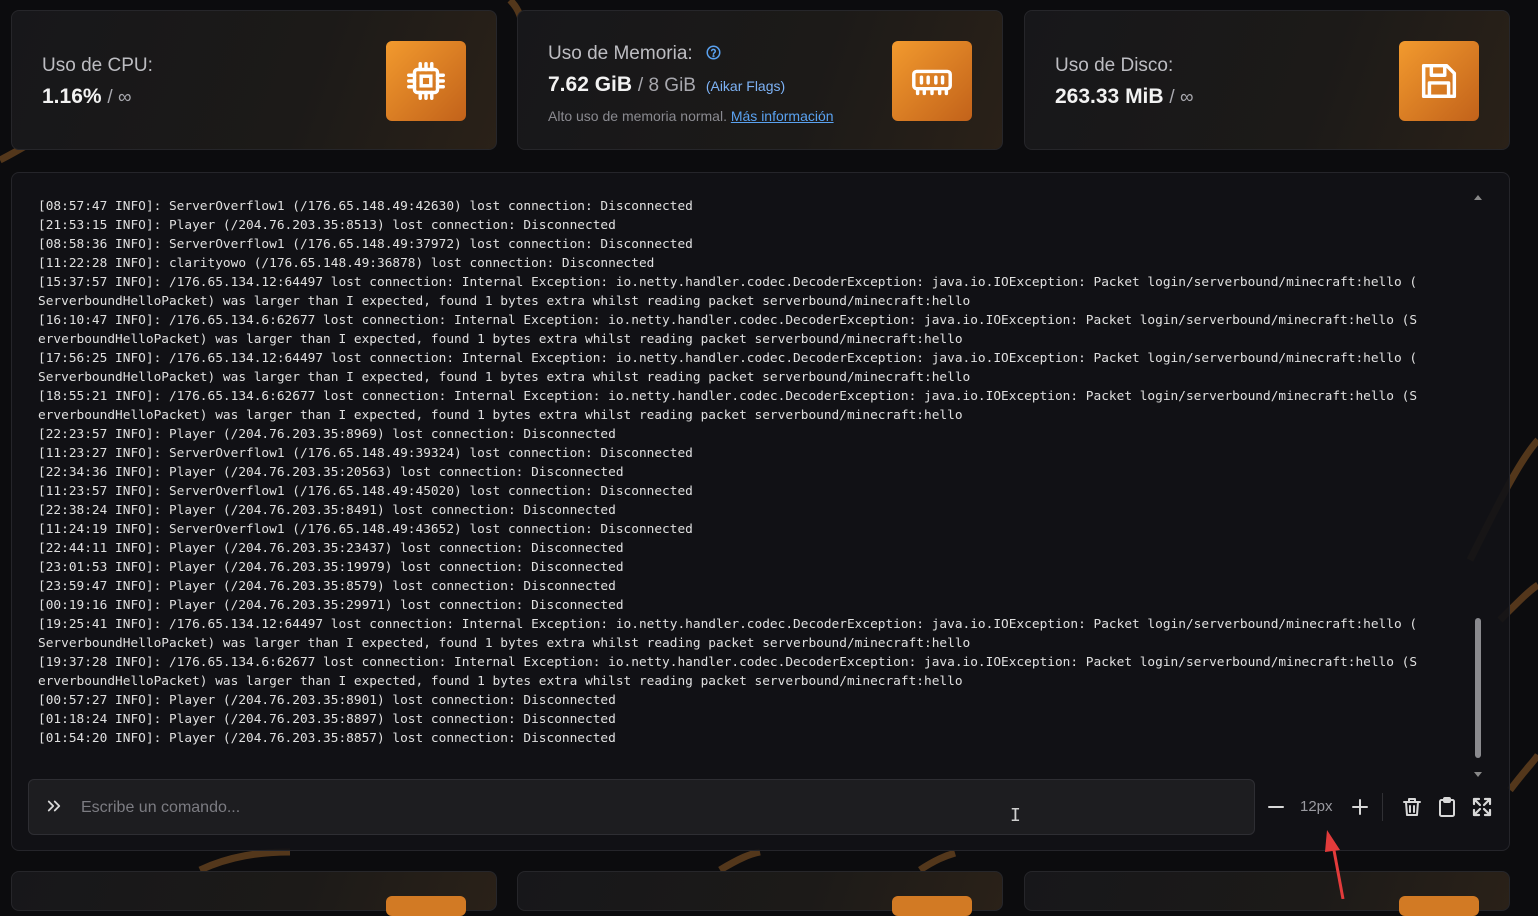  I want to click on aikar-flags-label: (Aikar Flags), so click(745, 86).